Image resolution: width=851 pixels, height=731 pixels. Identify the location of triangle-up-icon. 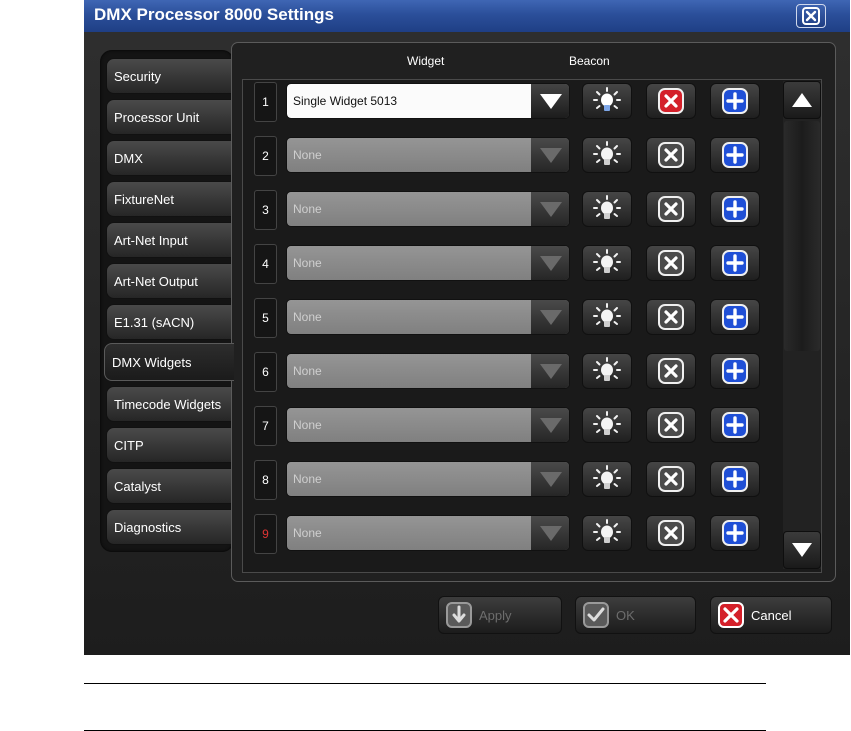
(802, 100).